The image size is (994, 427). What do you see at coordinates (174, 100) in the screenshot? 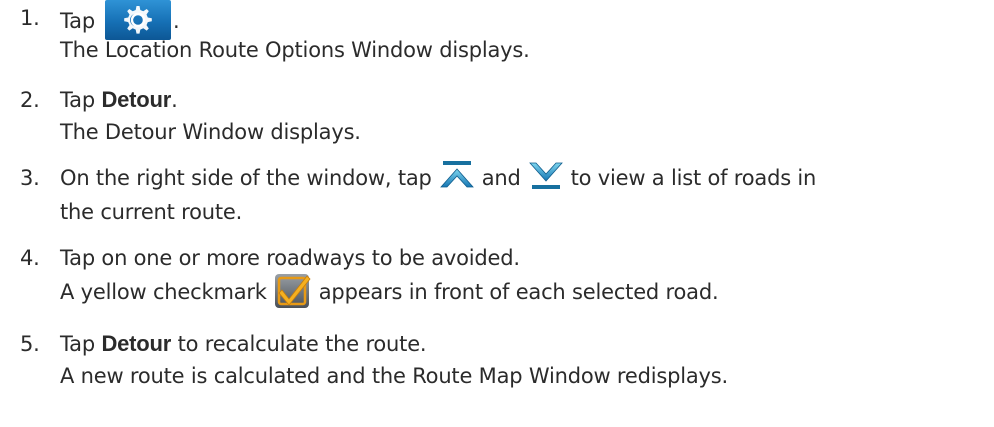
I see `step-2-post: .` at bounding box center [174, 100].